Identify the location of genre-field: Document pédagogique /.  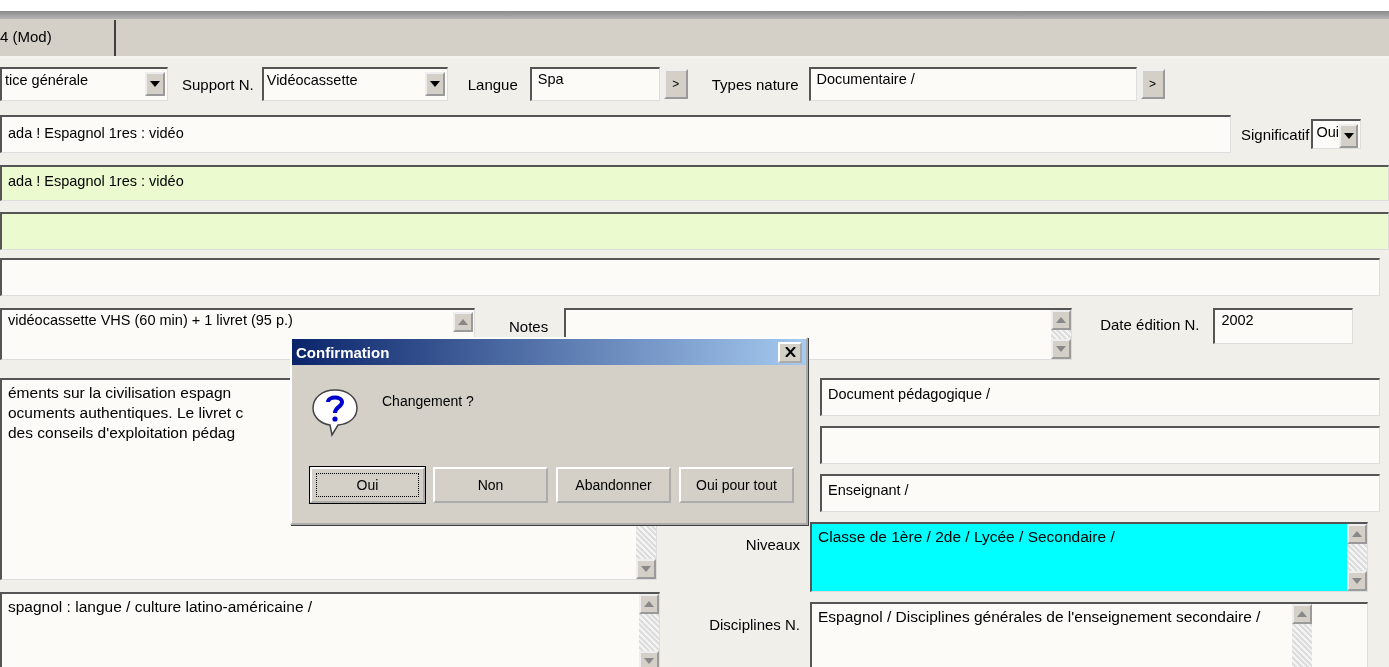
(1100, 397).